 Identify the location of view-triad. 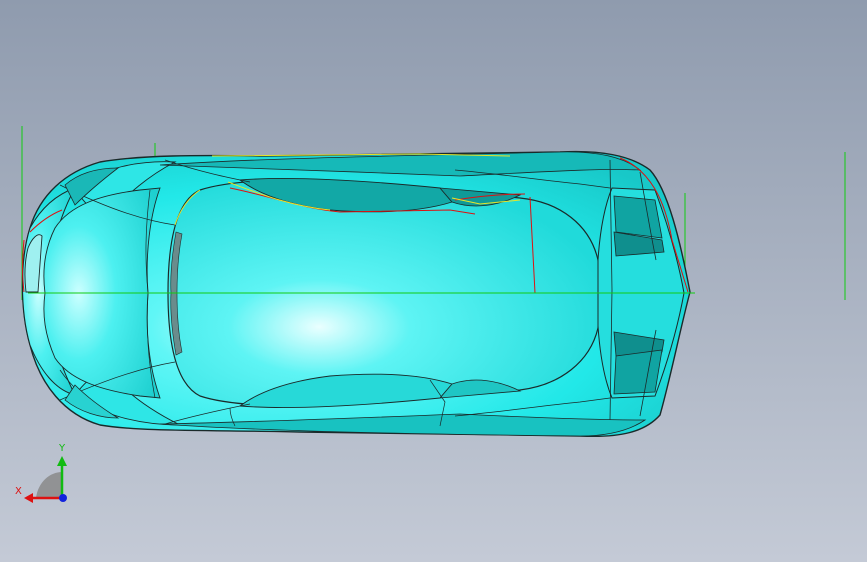
(45, 479).